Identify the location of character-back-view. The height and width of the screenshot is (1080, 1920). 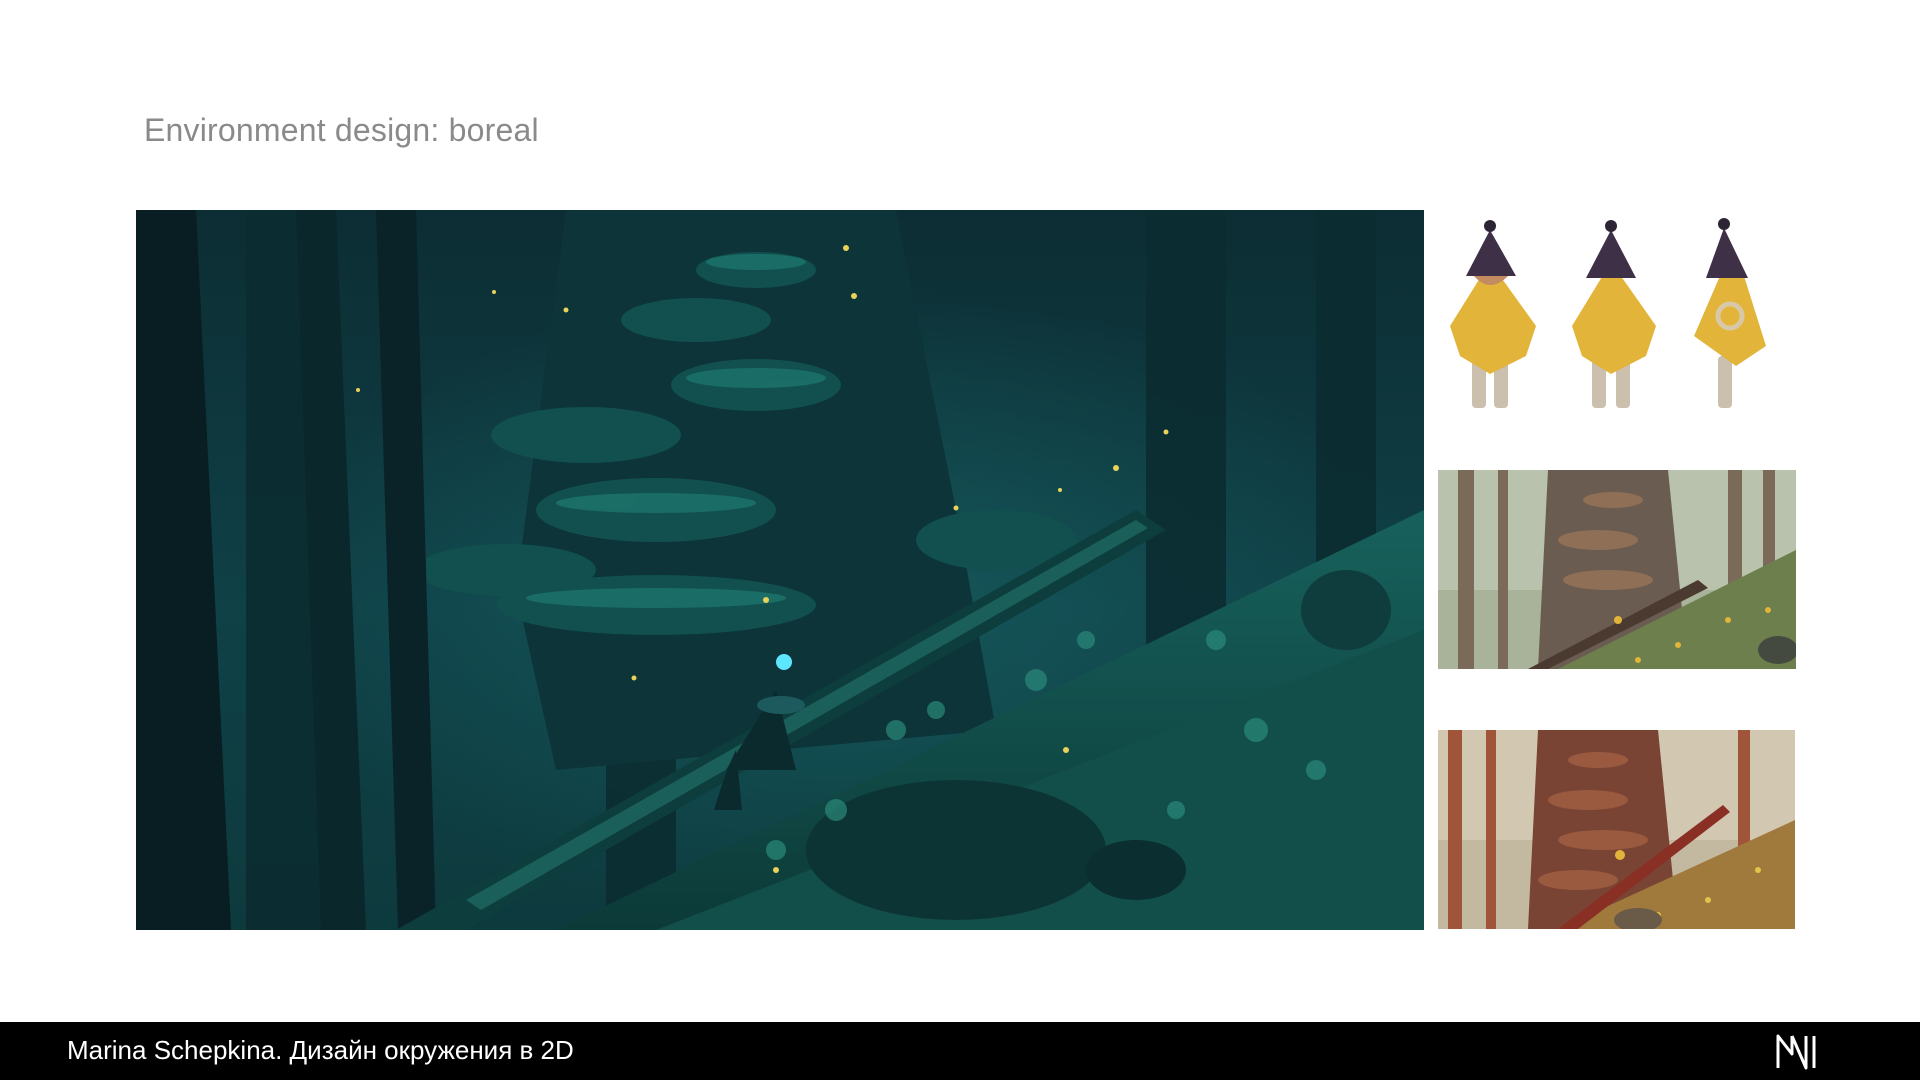
(1614, 314).